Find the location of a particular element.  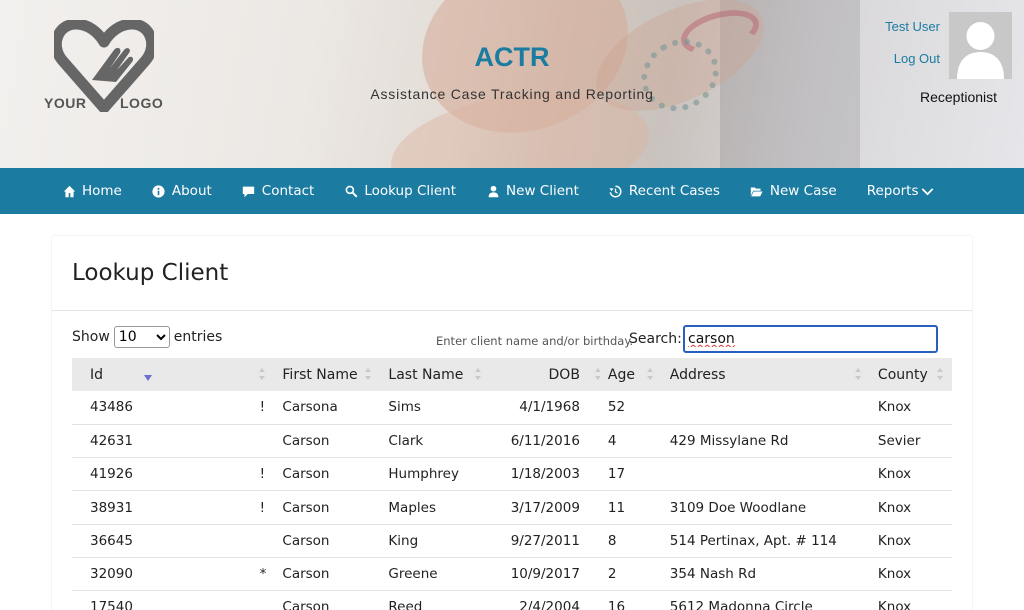

cell-last-name: Clark is located at coordinates (435, 441).